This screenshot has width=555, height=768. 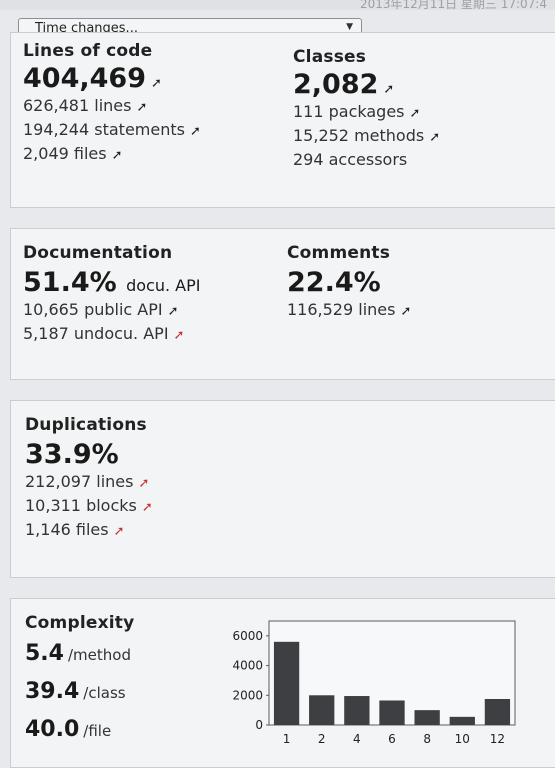 What do you see at coordinates (70, 282) in the screenshot?
I see `documentation-value: 51.4%` at bounding box center [70, 282].